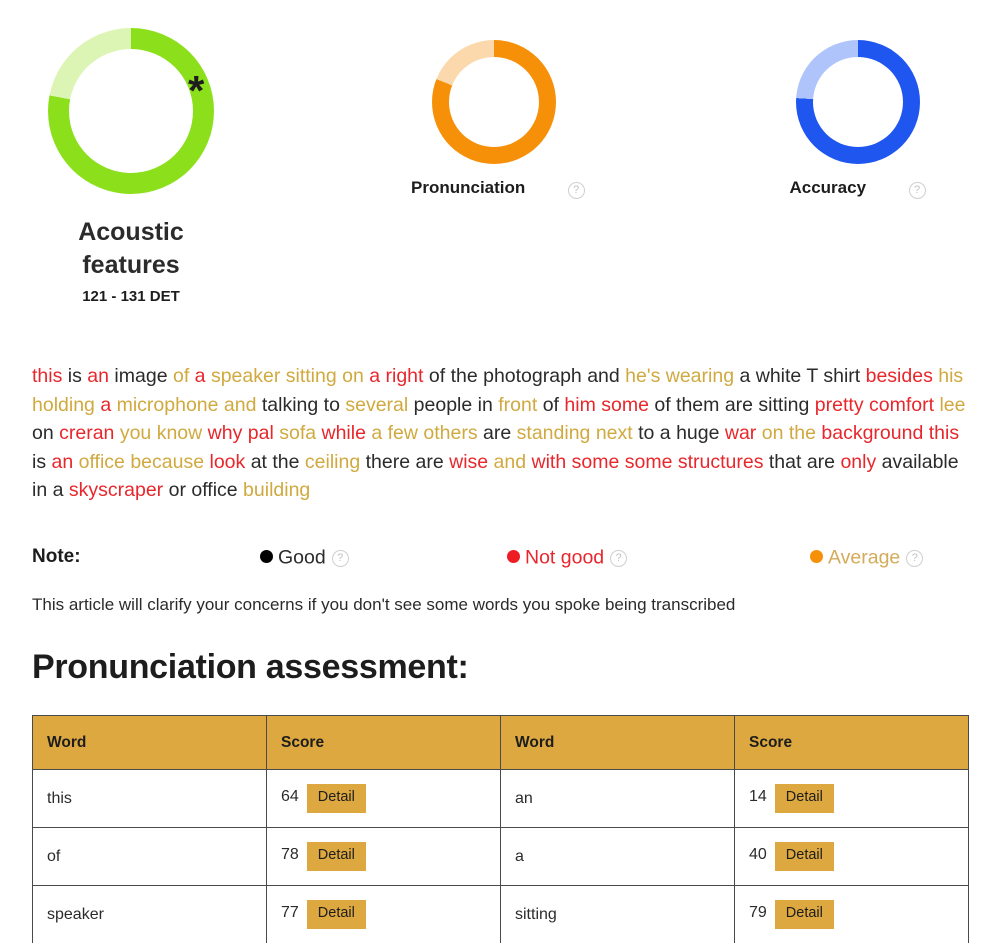 The width and height of the screenshot is (1000, 943). I want to click on transcript-word: people, so click(443, 405).